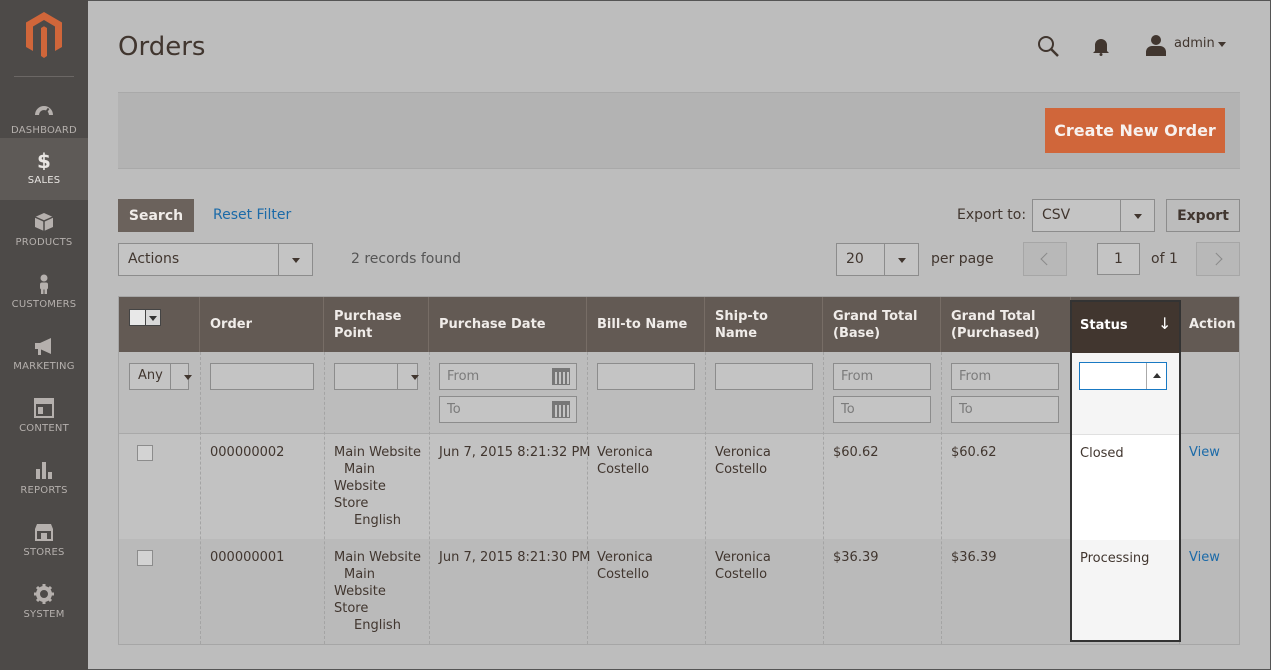 This screenshot has height=670, width=1271. I want to click on sidebar-item-stores: STORES, so click(44, 541).